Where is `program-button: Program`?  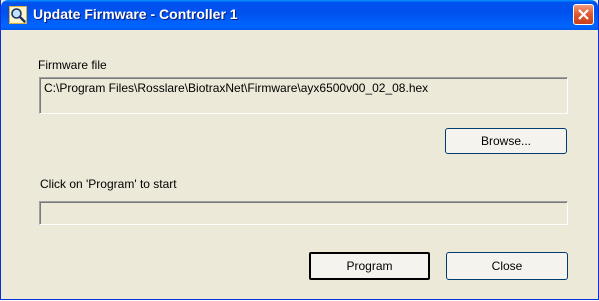 program-button: Program is located at coordinates (369, 266).